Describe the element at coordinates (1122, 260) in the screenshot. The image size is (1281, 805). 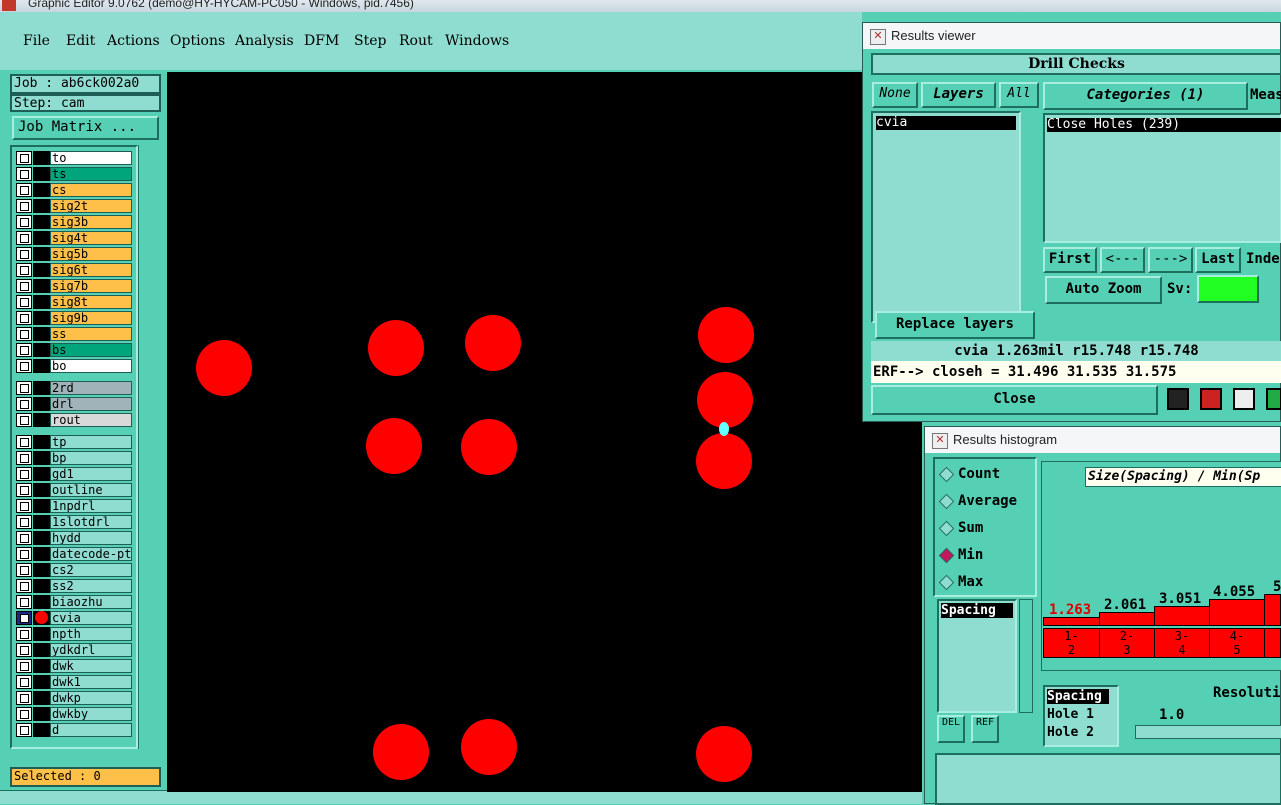
I see `prev-button: <---` at that location.